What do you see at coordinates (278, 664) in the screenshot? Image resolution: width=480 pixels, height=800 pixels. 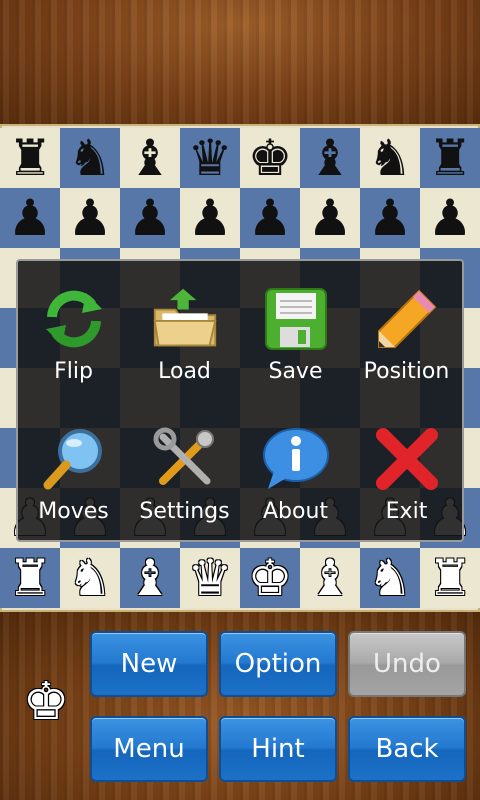 I see `option-button: Option` at bounding box center [278, 664].